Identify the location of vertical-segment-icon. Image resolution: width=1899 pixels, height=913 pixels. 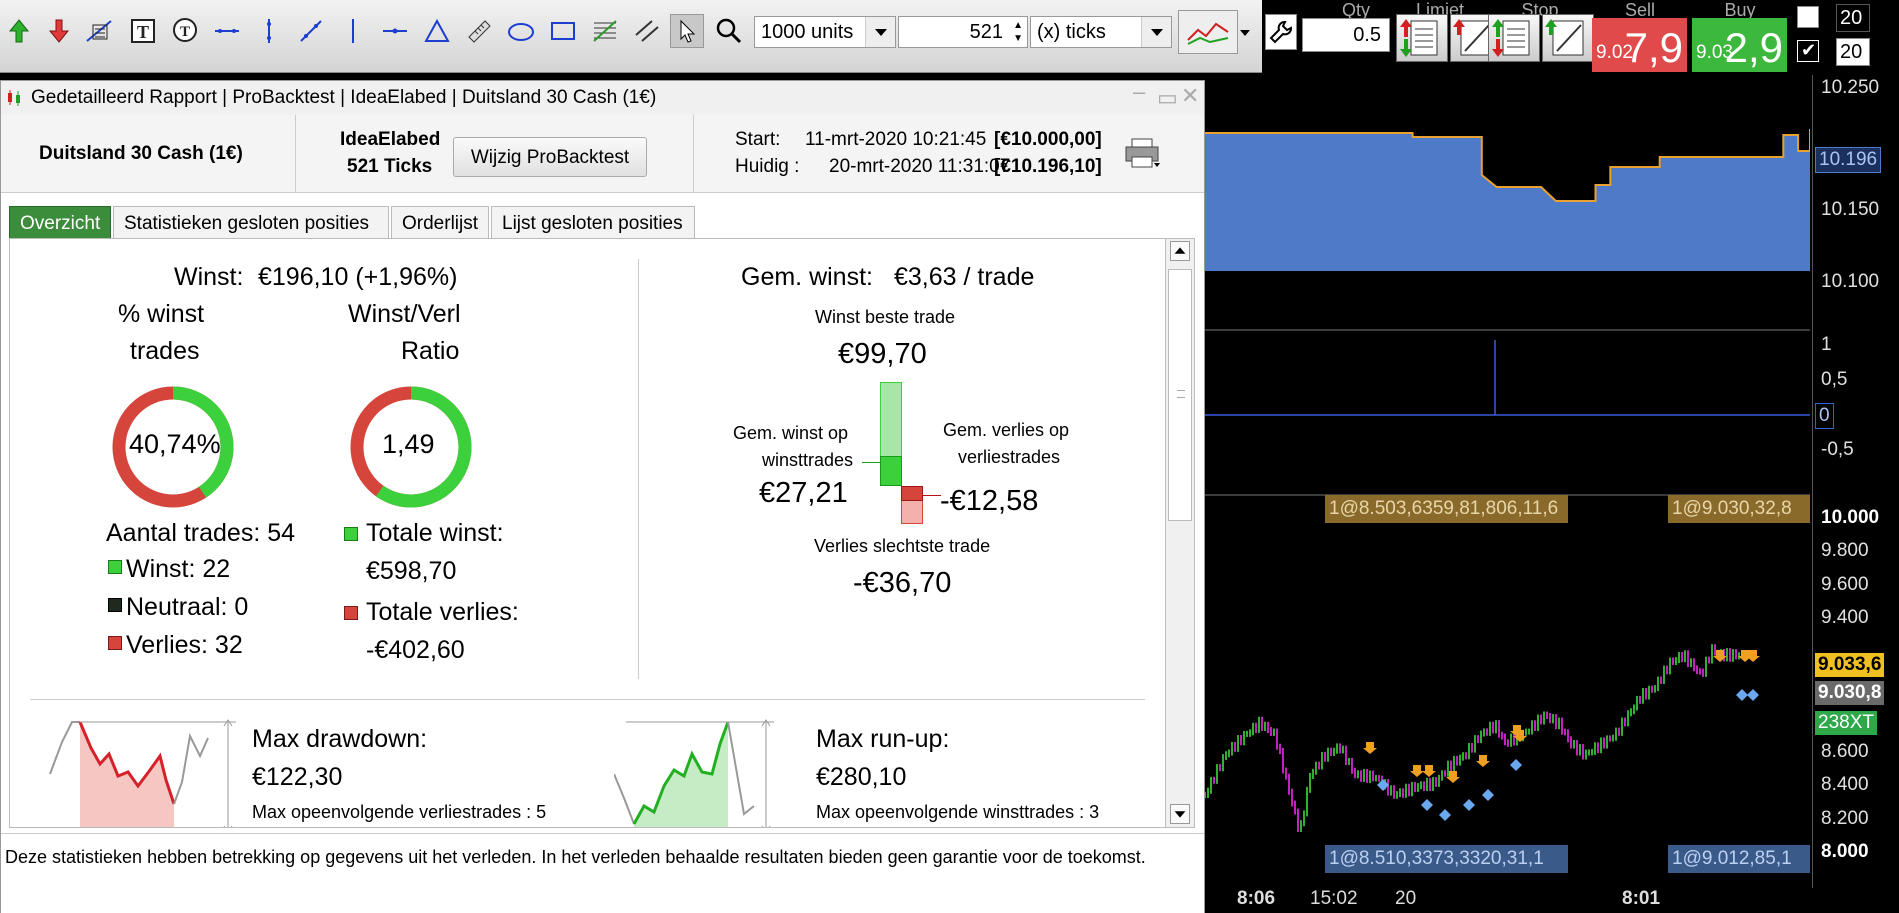
(269, 31).